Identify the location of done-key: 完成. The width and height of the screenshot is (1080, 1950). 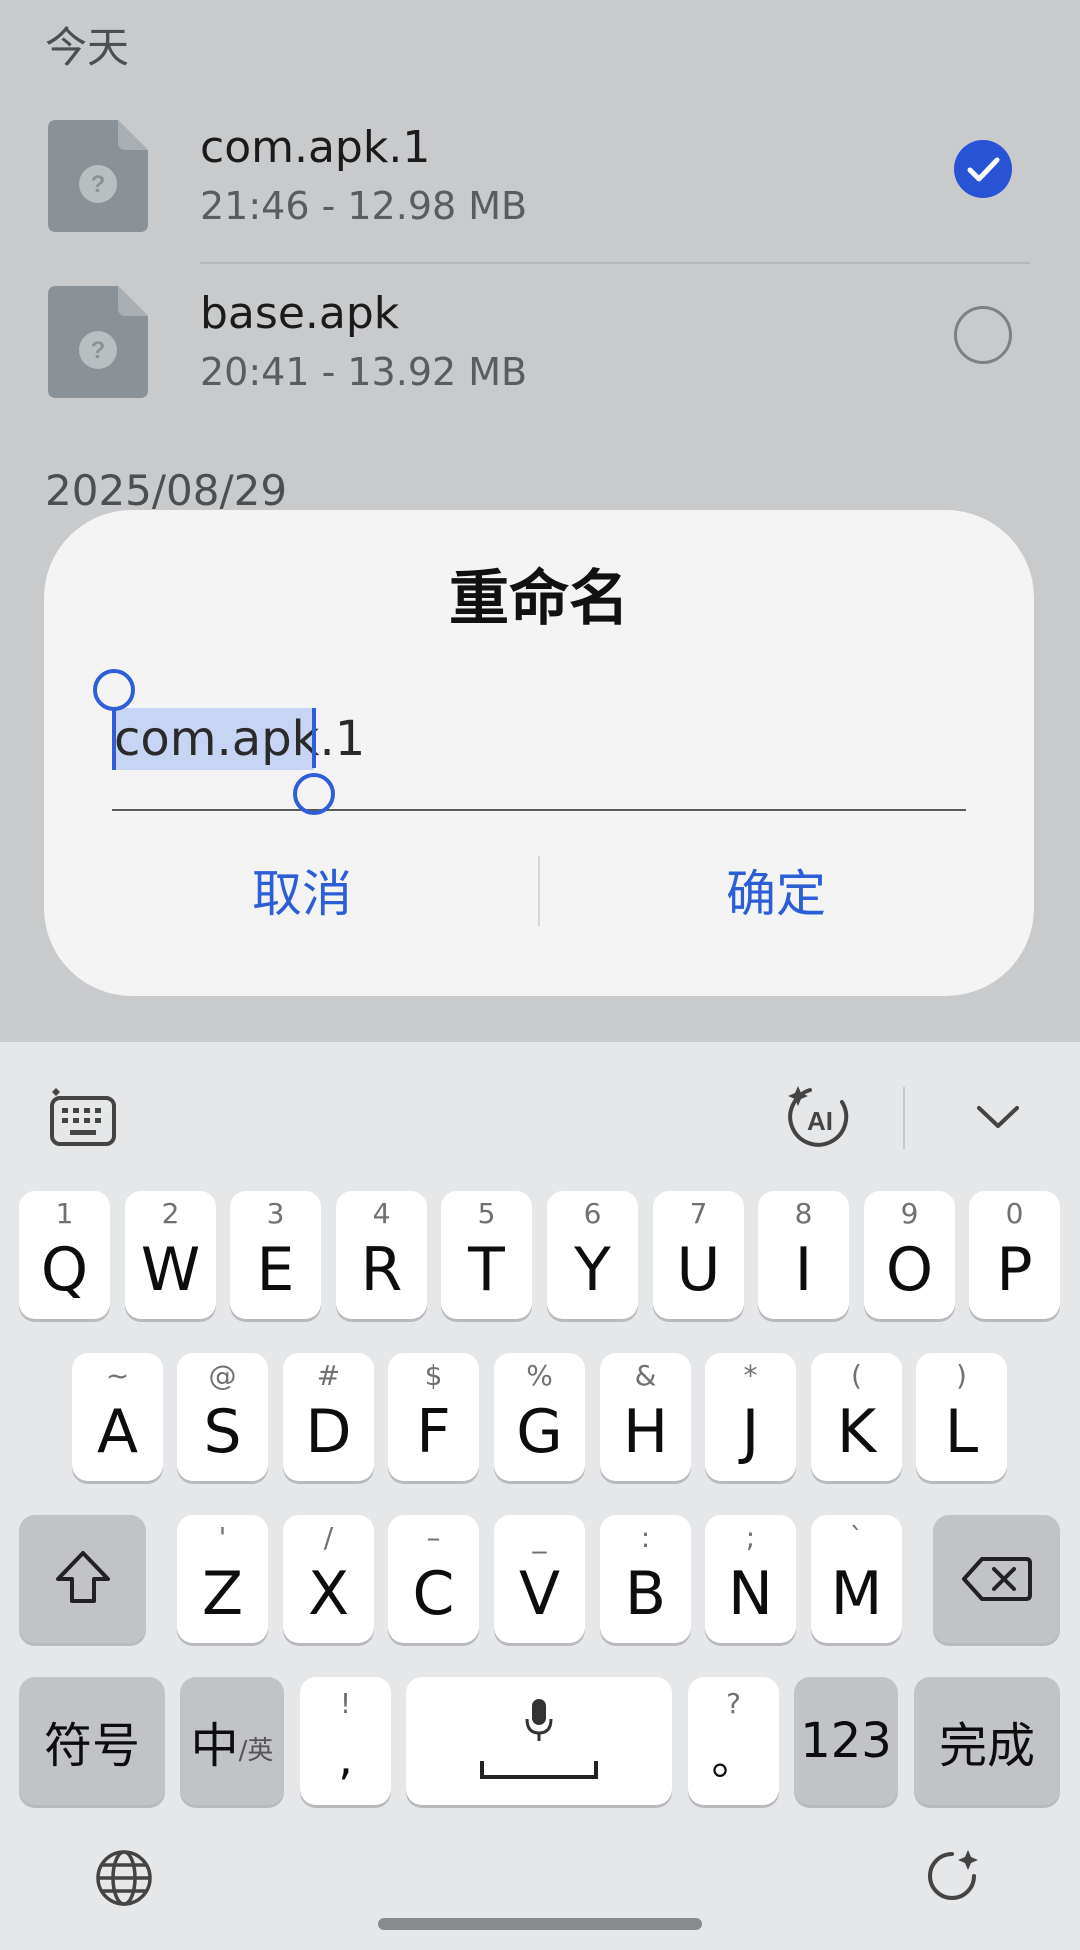
(987, 1741).